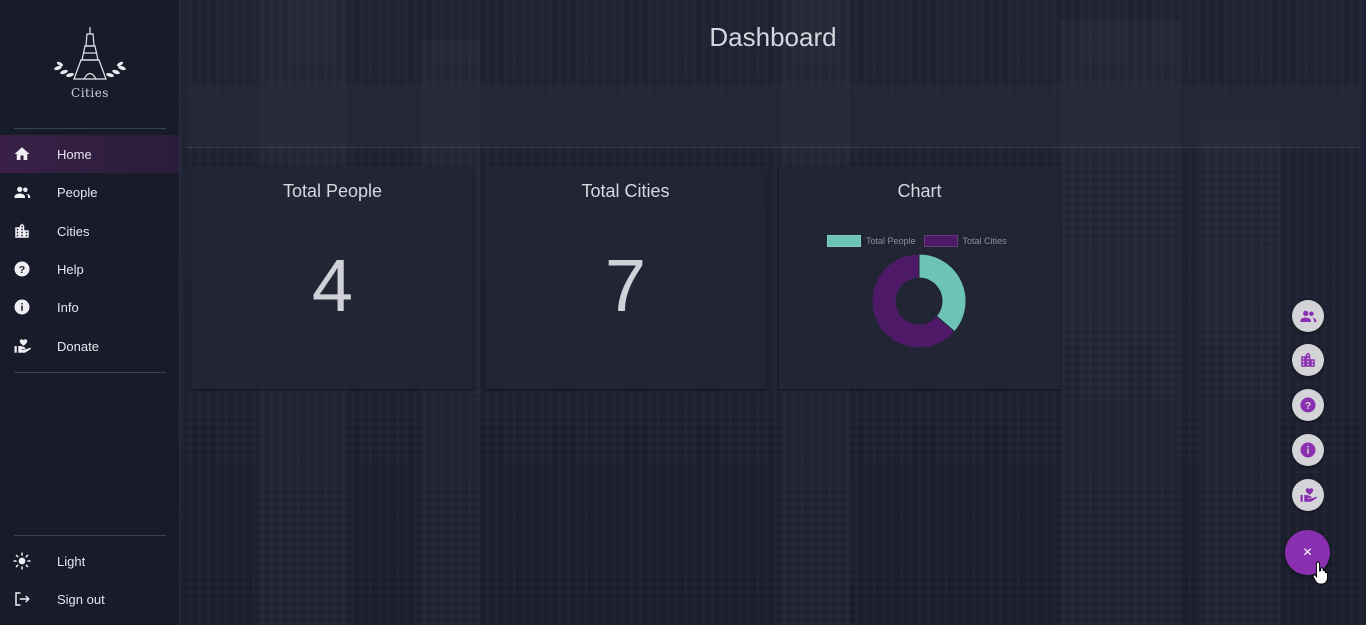 Image resolution: width=1366 pixels, height=625 pixels. I want to click on sidebar-item-home: Home, so click(89, 154).